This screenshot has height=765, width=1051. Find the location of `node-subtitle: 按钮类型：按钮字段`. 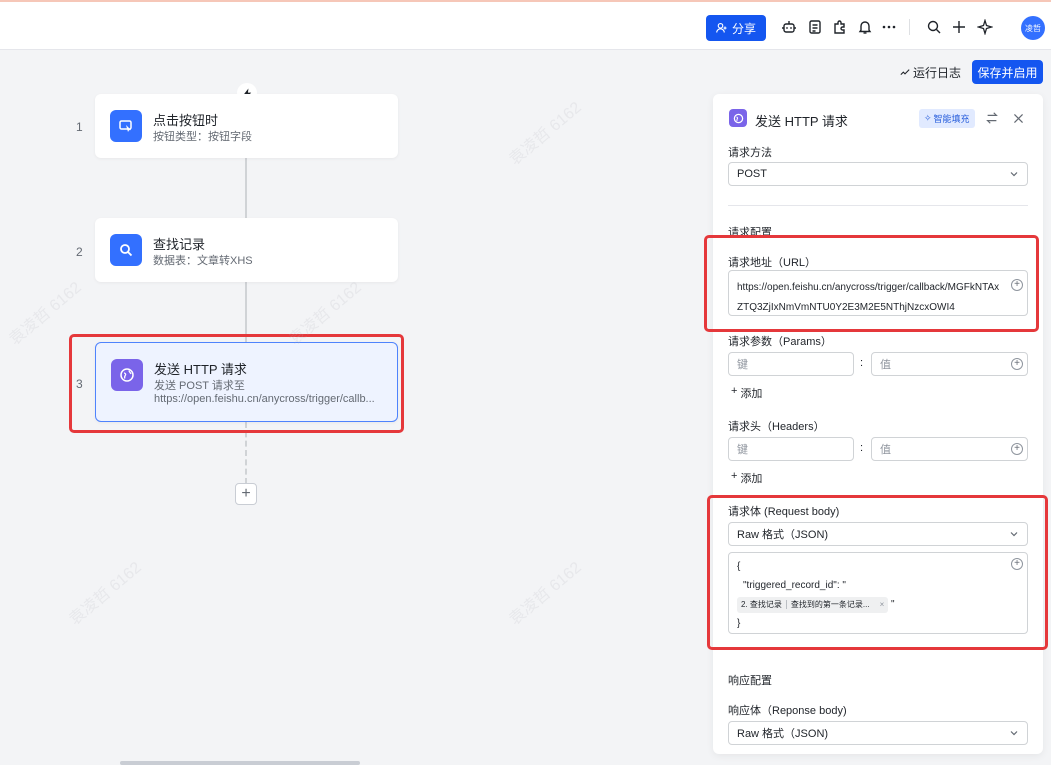

node-subtitle: 按钮类型：按钮字段 is located at coordinates (202, 137).